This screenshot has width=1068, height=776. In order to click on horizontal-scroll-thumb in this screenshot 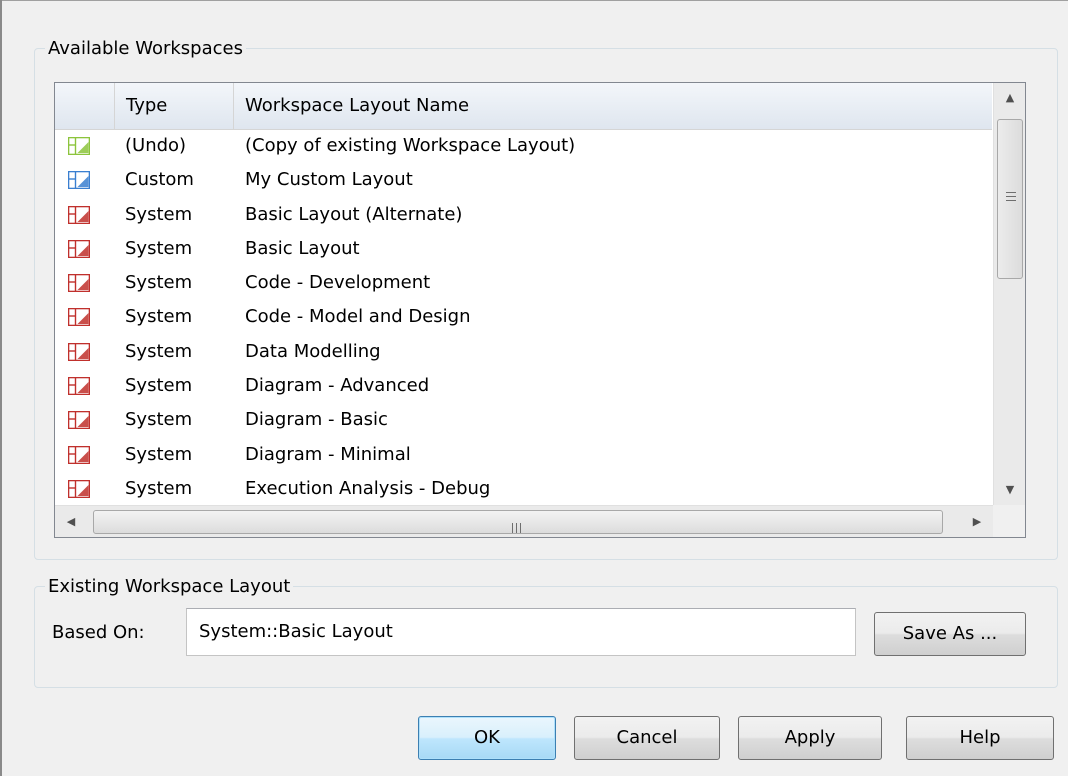, I will do `click(518, 522)`.